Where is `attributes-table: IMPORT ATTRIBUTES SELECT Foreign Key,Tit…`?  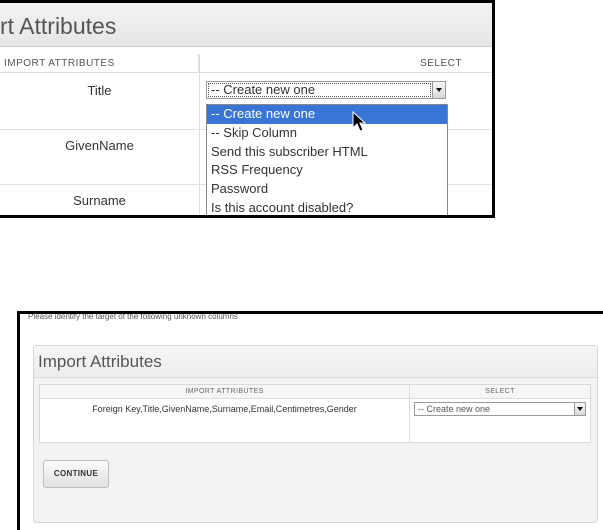
attributes-table: IMPORT ATTRIBUTES SELECT Foreign Key,Tit… is located at coordinates (315, 413).